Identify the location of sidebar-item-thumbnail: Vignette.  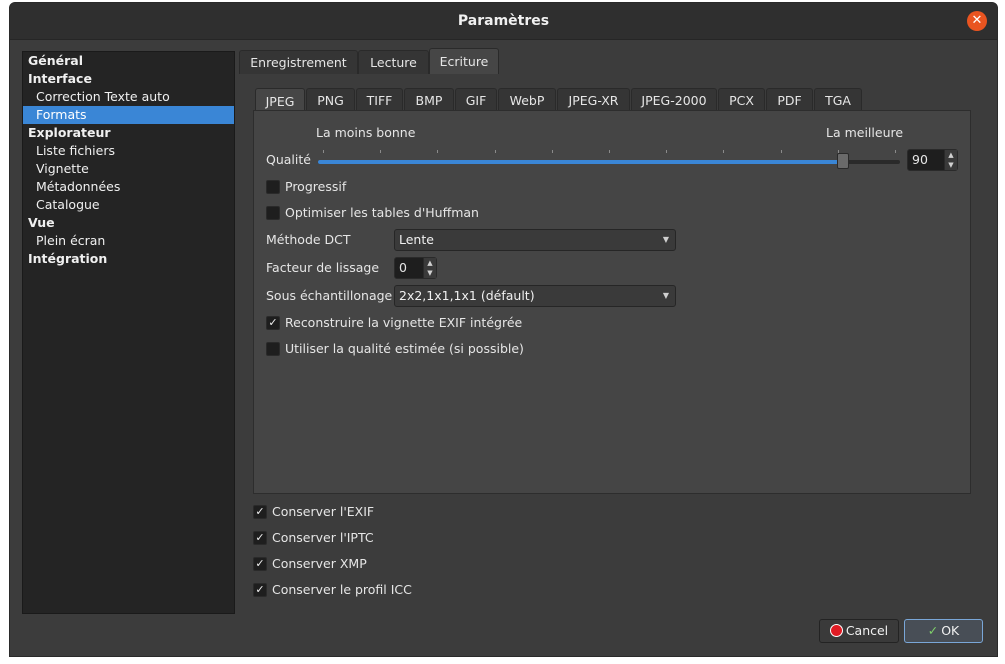
(128, 169).